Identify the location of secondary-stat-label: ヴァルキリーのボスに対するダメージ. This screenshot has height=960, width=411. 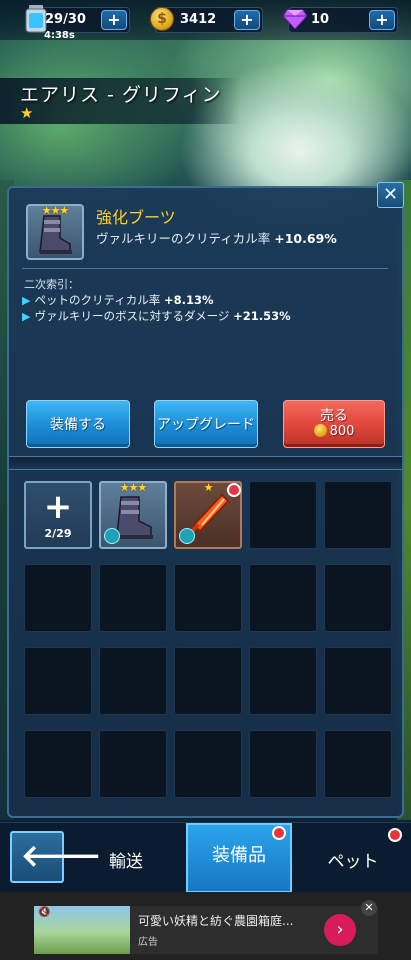
(132, 316).